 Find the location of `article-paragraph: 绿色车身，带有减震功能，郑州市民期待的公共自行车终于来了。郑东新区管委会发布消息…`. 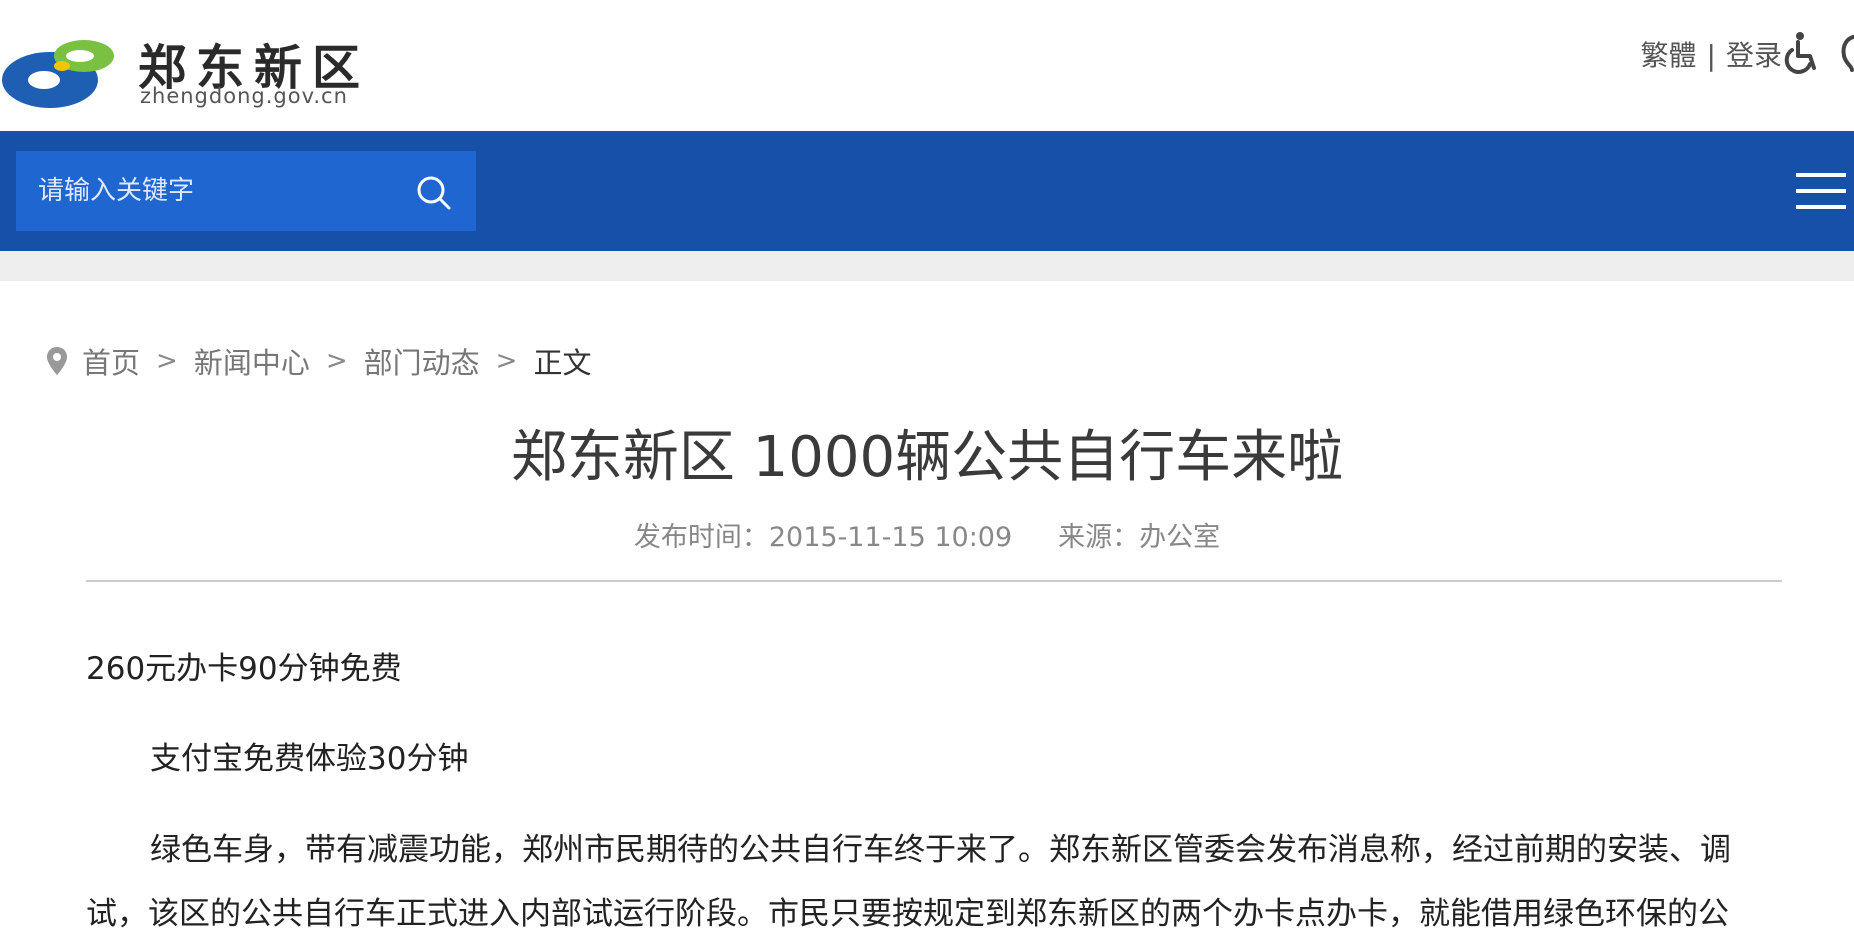

article-paragraph: 绿色车身，带有减震功能，郑州市民期待的公共自行车终于来了。郑东新区管委会发布消息… is located at coordinates (908, 882).